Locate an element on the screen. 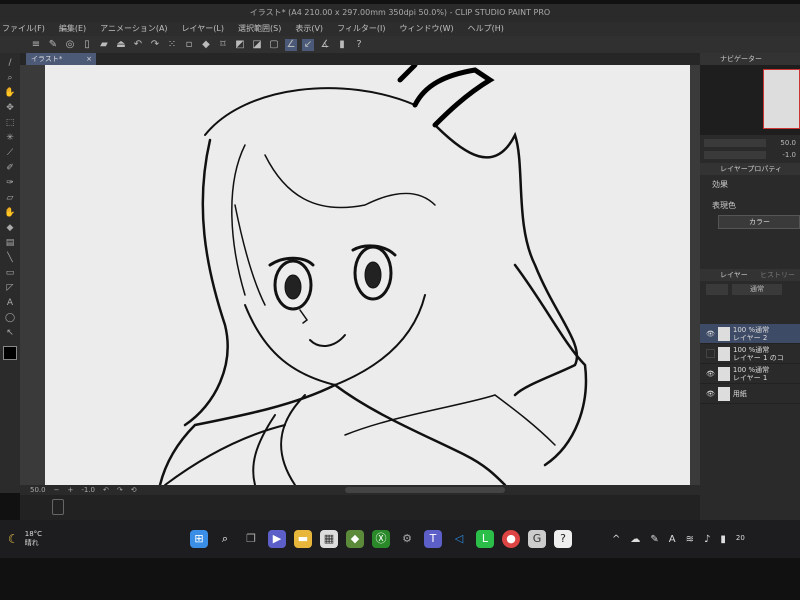 This screenshot has width=800, height=600. layer-row: 100 %通常 レイヤー 1 のコ is located at coordinates (750, 354).